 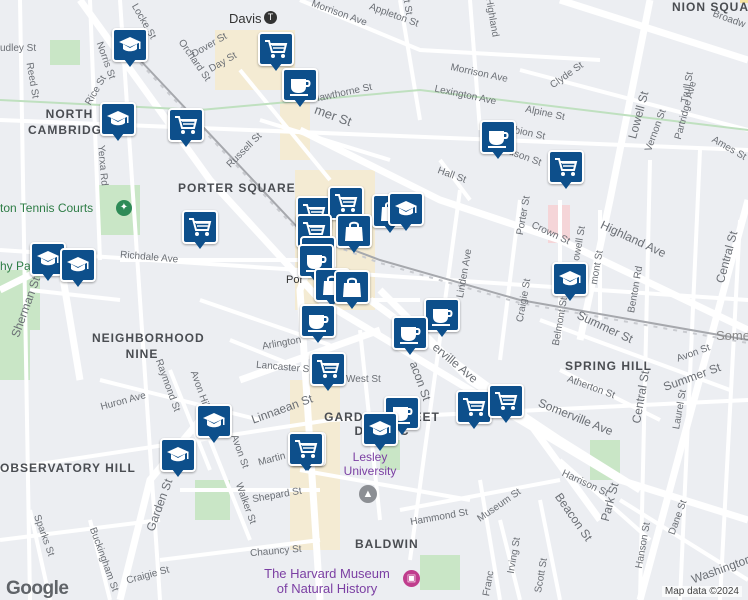 What do you see at coordinates (68, 468) in the screenshot?
I see `observatory-hill-label: OBSERVATORY HILL` at bounding box center [68, 468].